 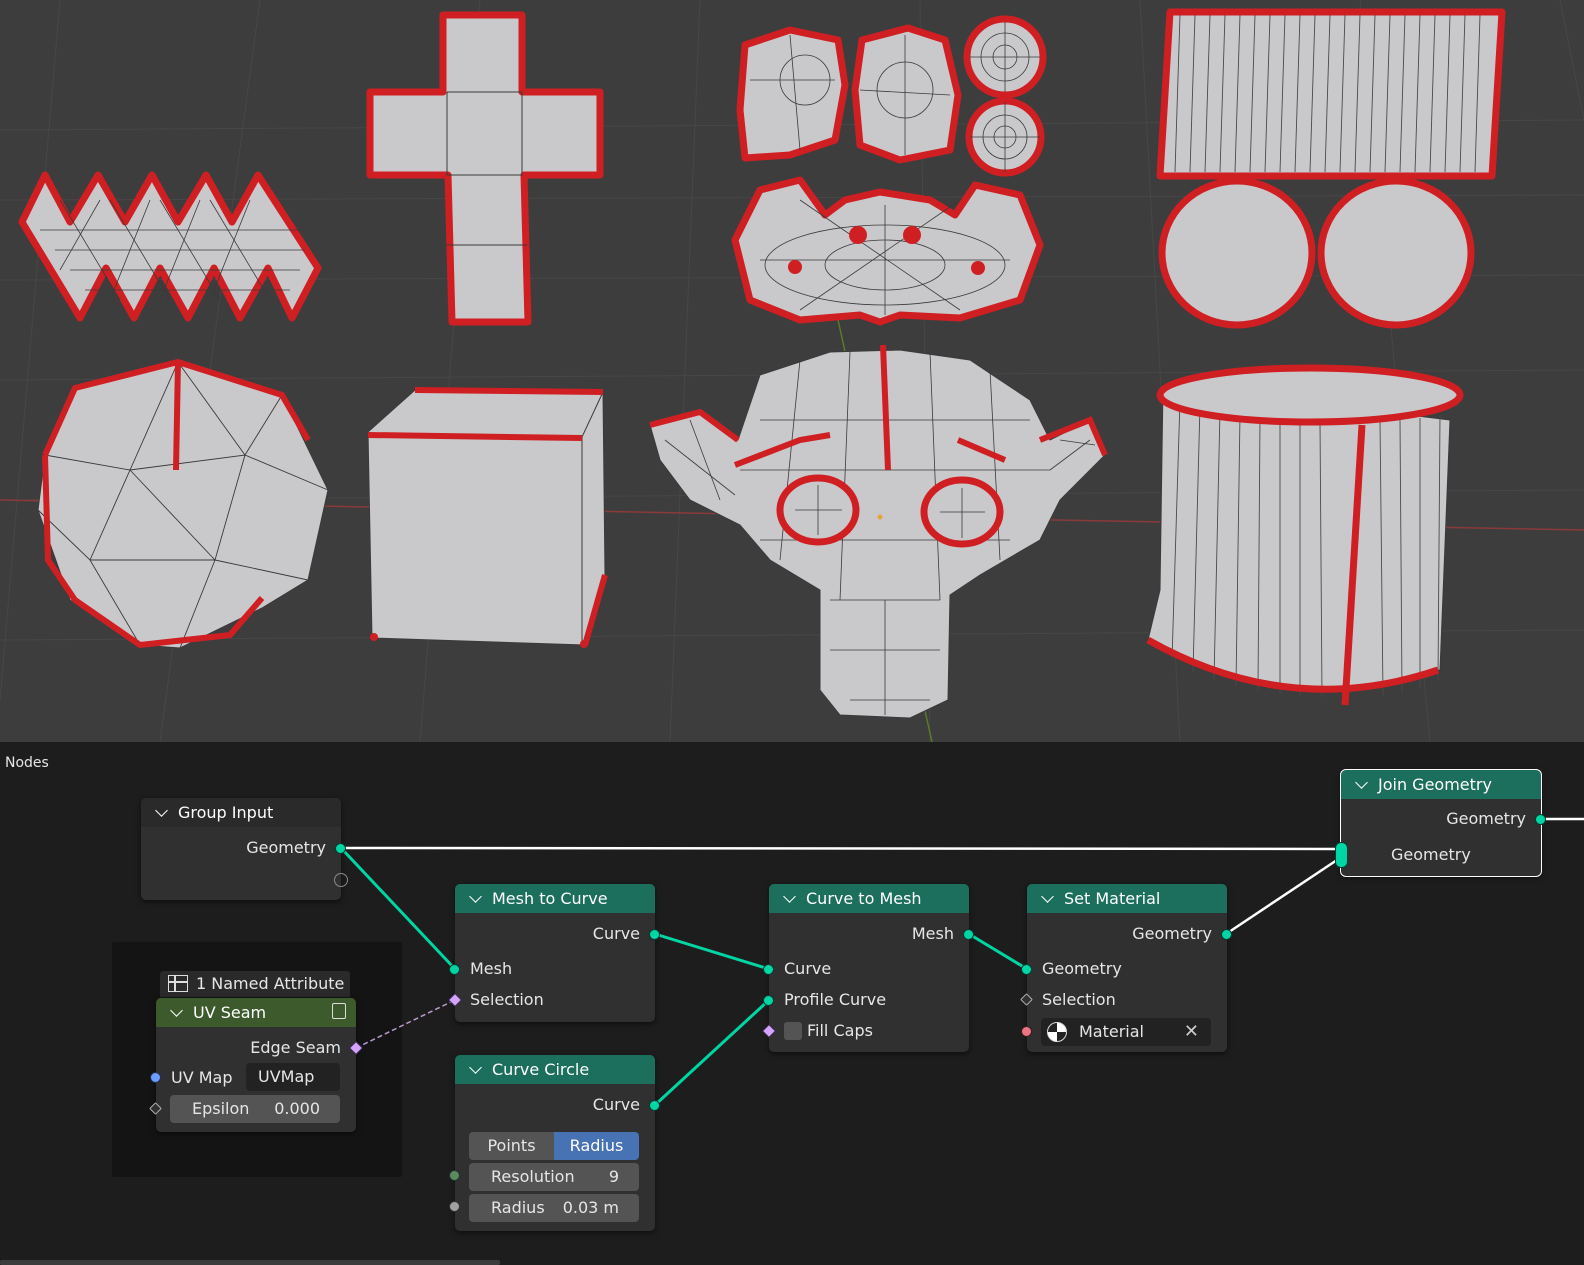 What do you see at coordinates (1079, 999) in the screenshot?
I see `set-material-selection-label: Selection` at bounding box center [1079, 999].